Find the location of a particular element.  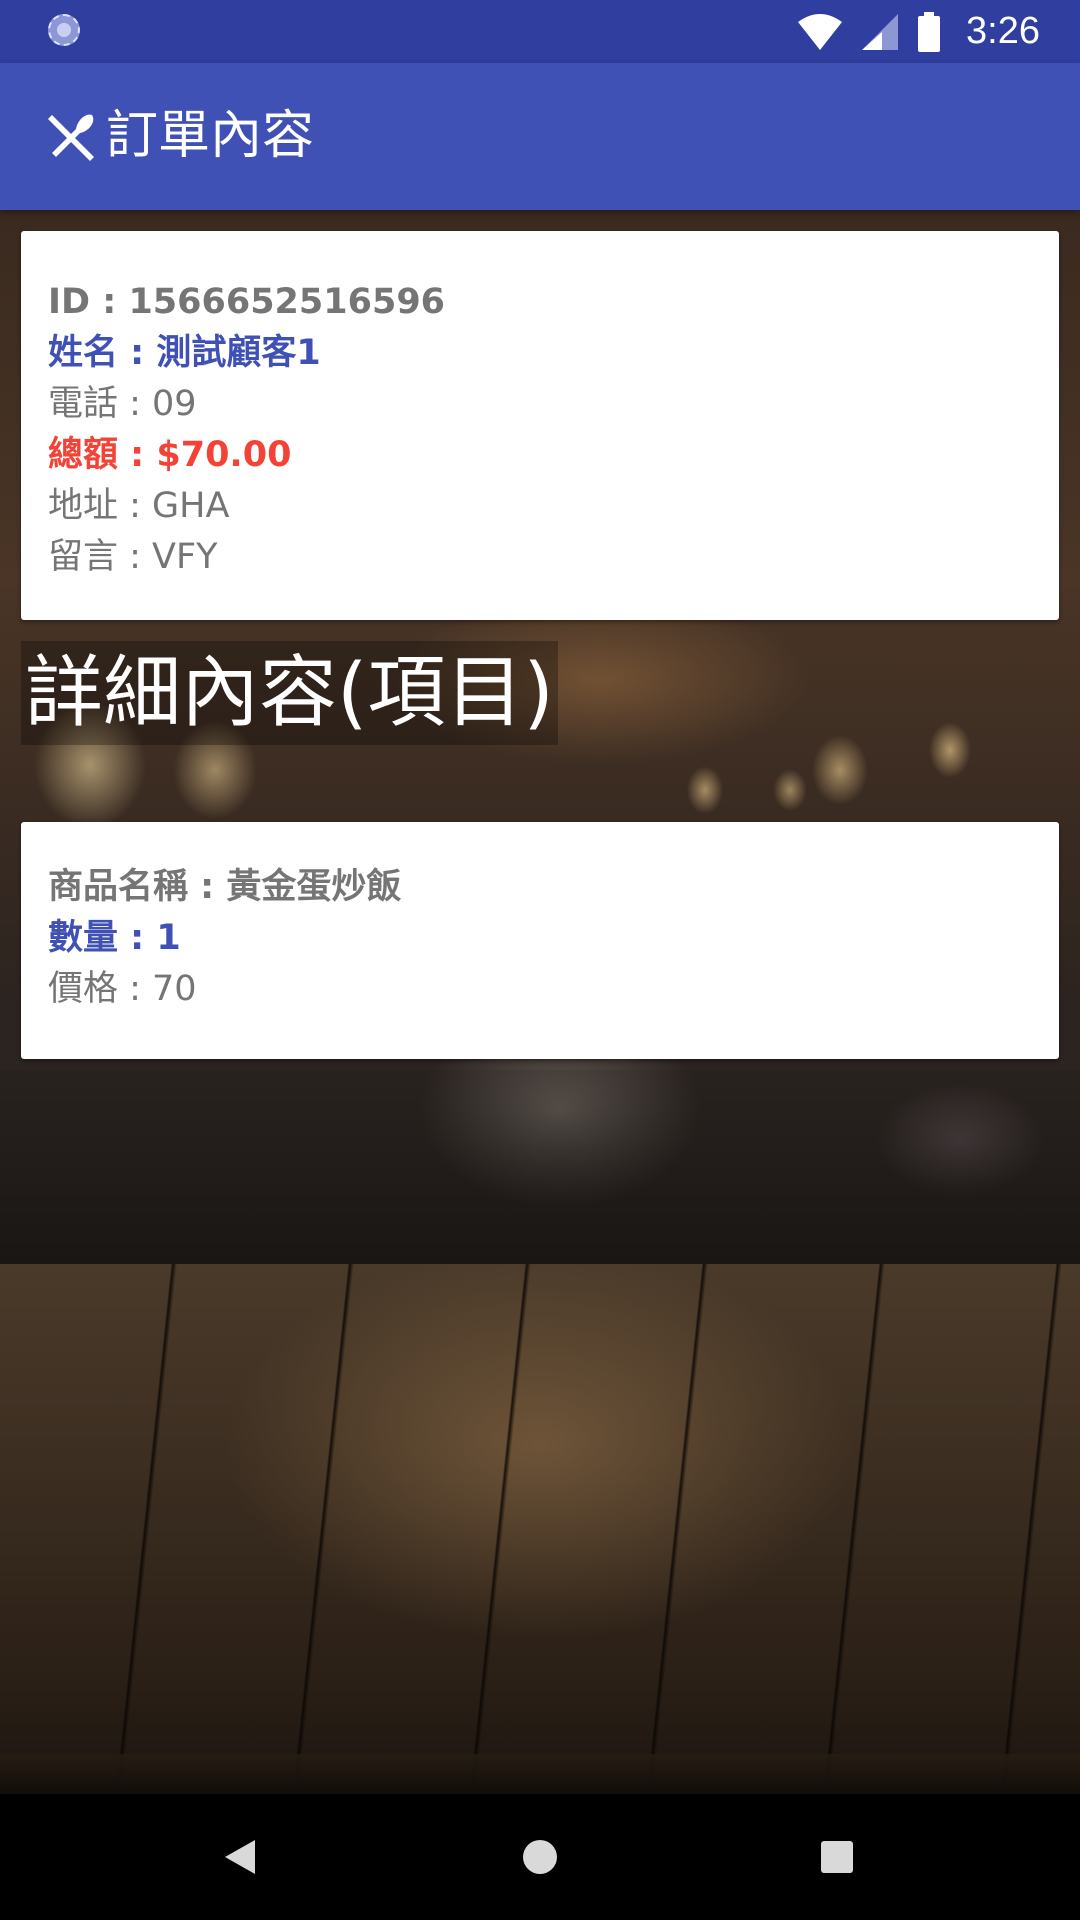

battery-icon is located at coordinates (929, 31).